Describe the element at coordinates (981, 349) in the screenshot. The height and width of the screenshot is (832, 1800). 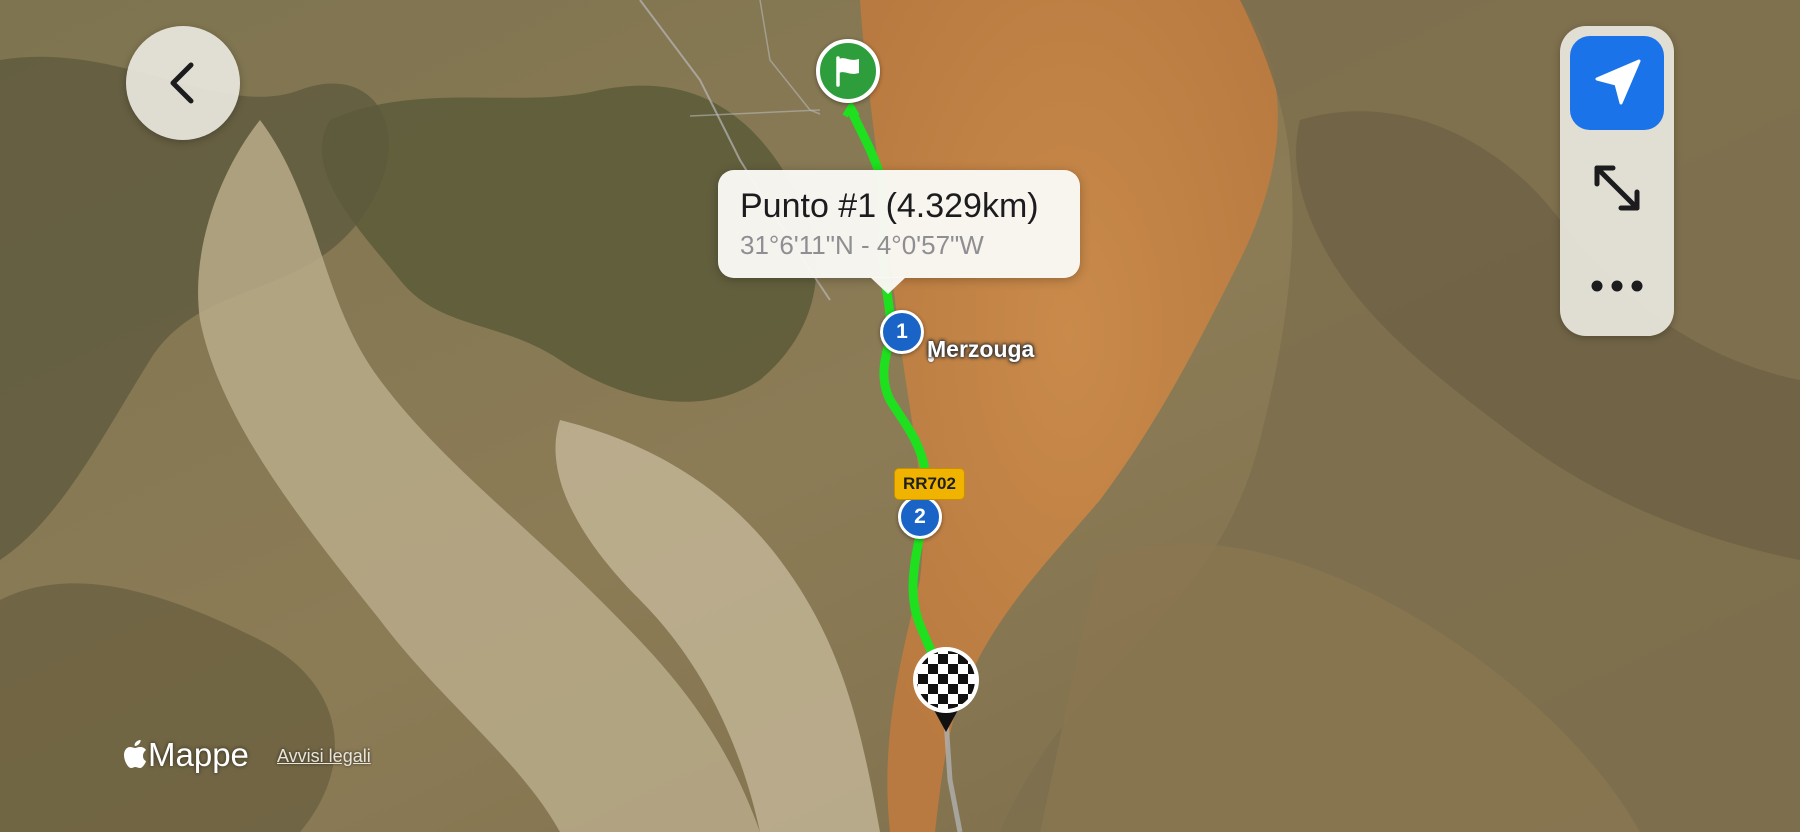
I see `place-label: Merzouga` at that location.